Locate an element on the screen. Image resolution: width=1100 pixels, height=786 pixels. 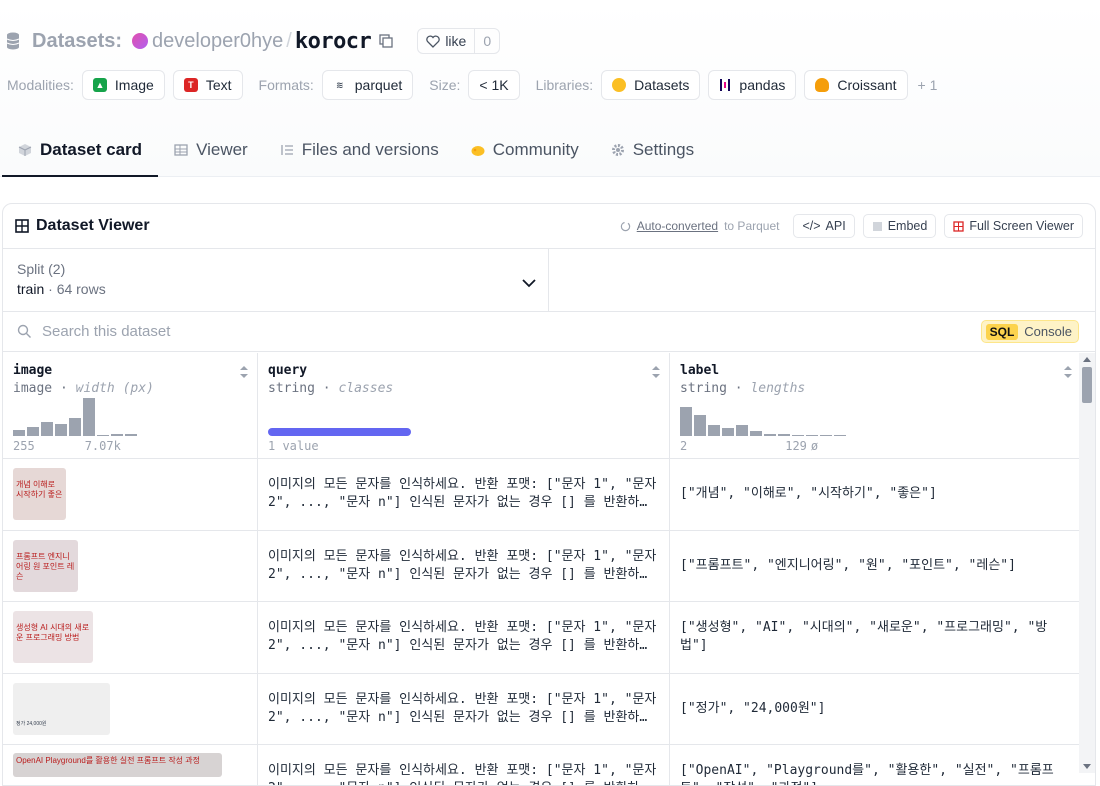
image-cell: 생성형 AI 시대의 새로운 프로그래밍 방법 is located at coordinates (130, 637).